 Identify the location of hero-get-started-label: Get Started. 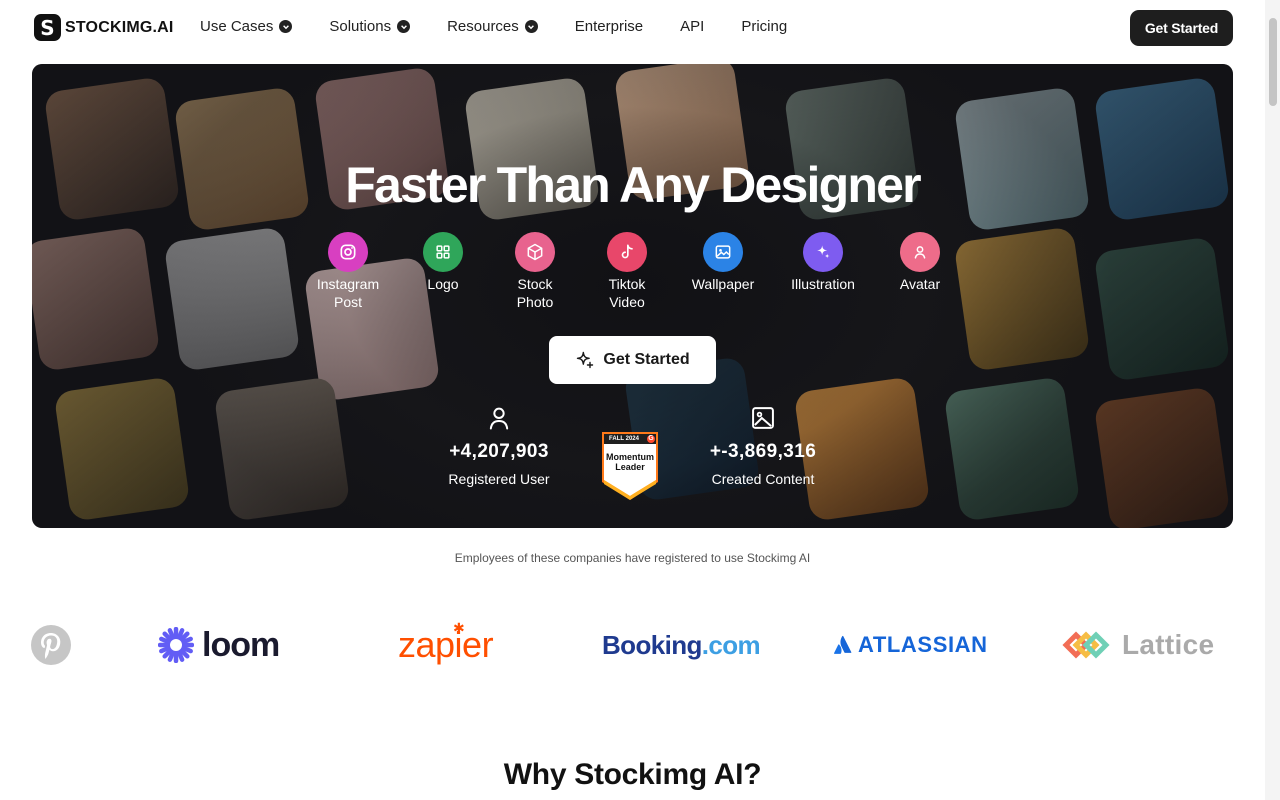
(646, 359).